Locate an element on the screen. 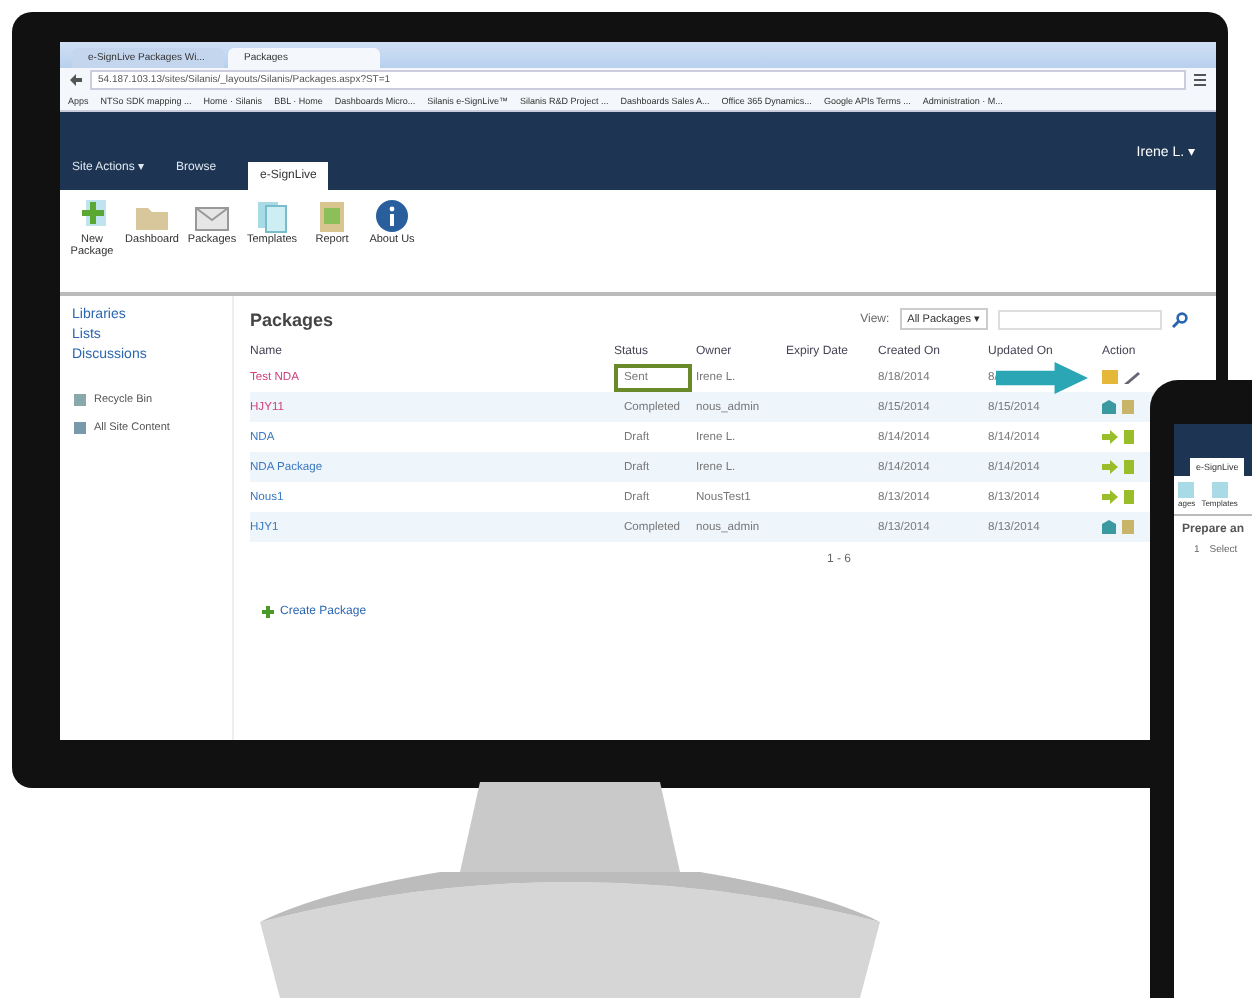 This screenshot has width=1252, height=998. search-icon is located at coordinates (1180, 319).